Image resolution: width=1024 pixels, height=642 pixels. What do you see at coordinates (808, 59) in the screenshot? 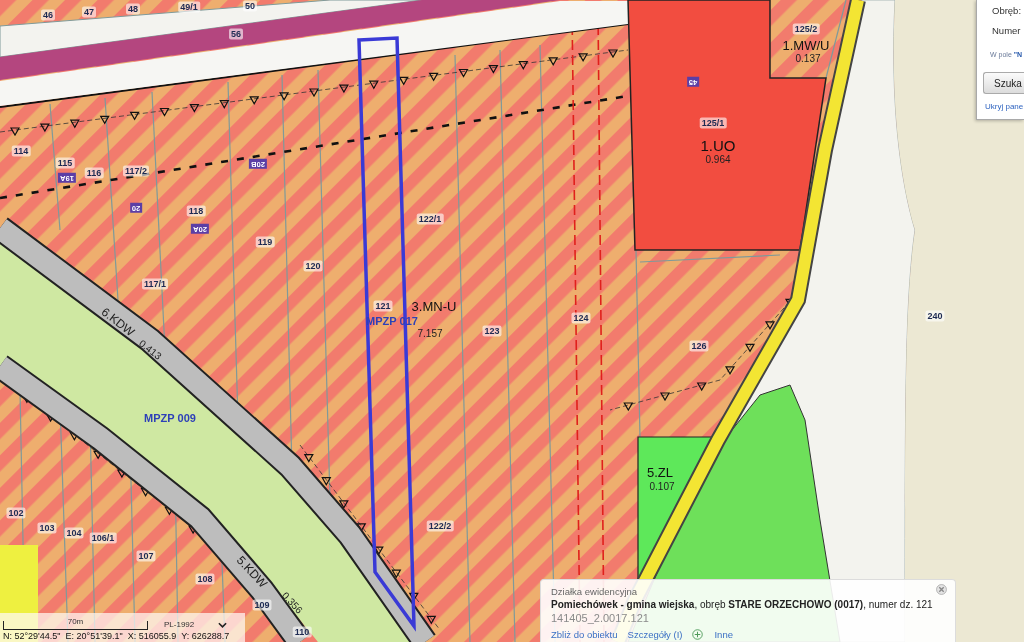
I see `zone-area-value: 0.137` at bounding box center [808, 59].